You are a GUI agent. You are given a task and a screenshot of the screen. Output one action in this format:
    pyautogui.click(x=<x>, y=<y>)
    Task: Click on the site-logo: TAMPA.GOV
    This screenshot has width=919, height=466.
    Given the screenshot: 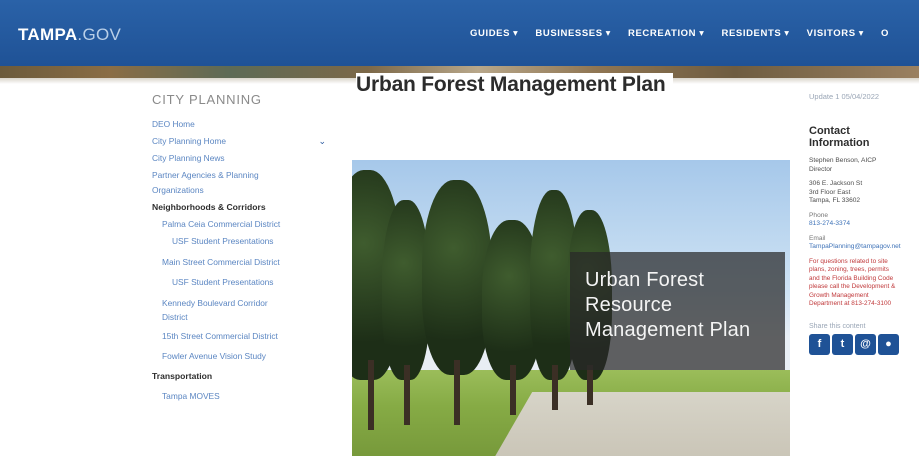 What is the action you would take?
    pyautogui.click(x=69, y=35)
    